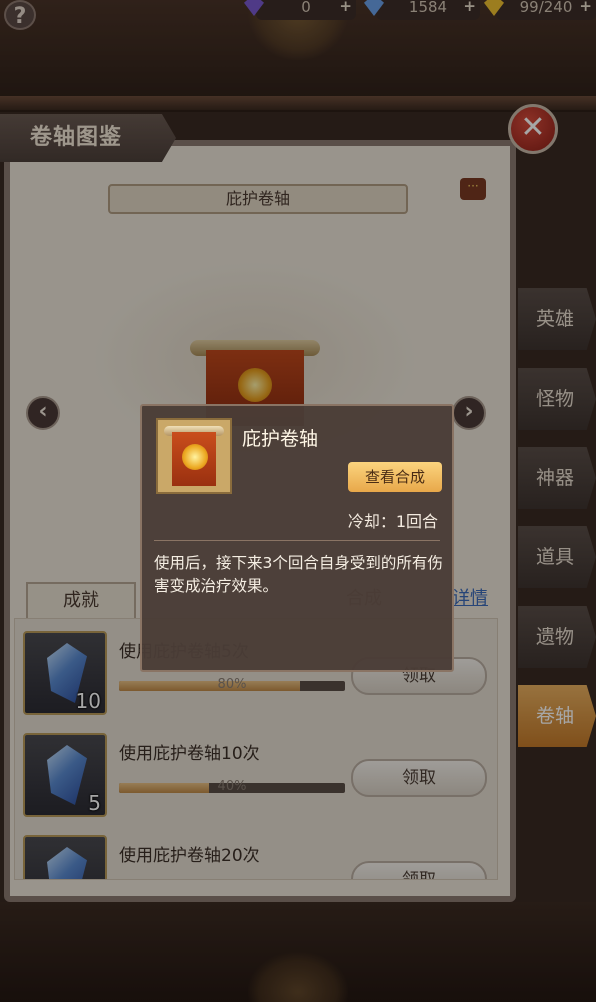 The width and height of the screenshot is (596, 1002). I want to click on divider, so click(297, 540).